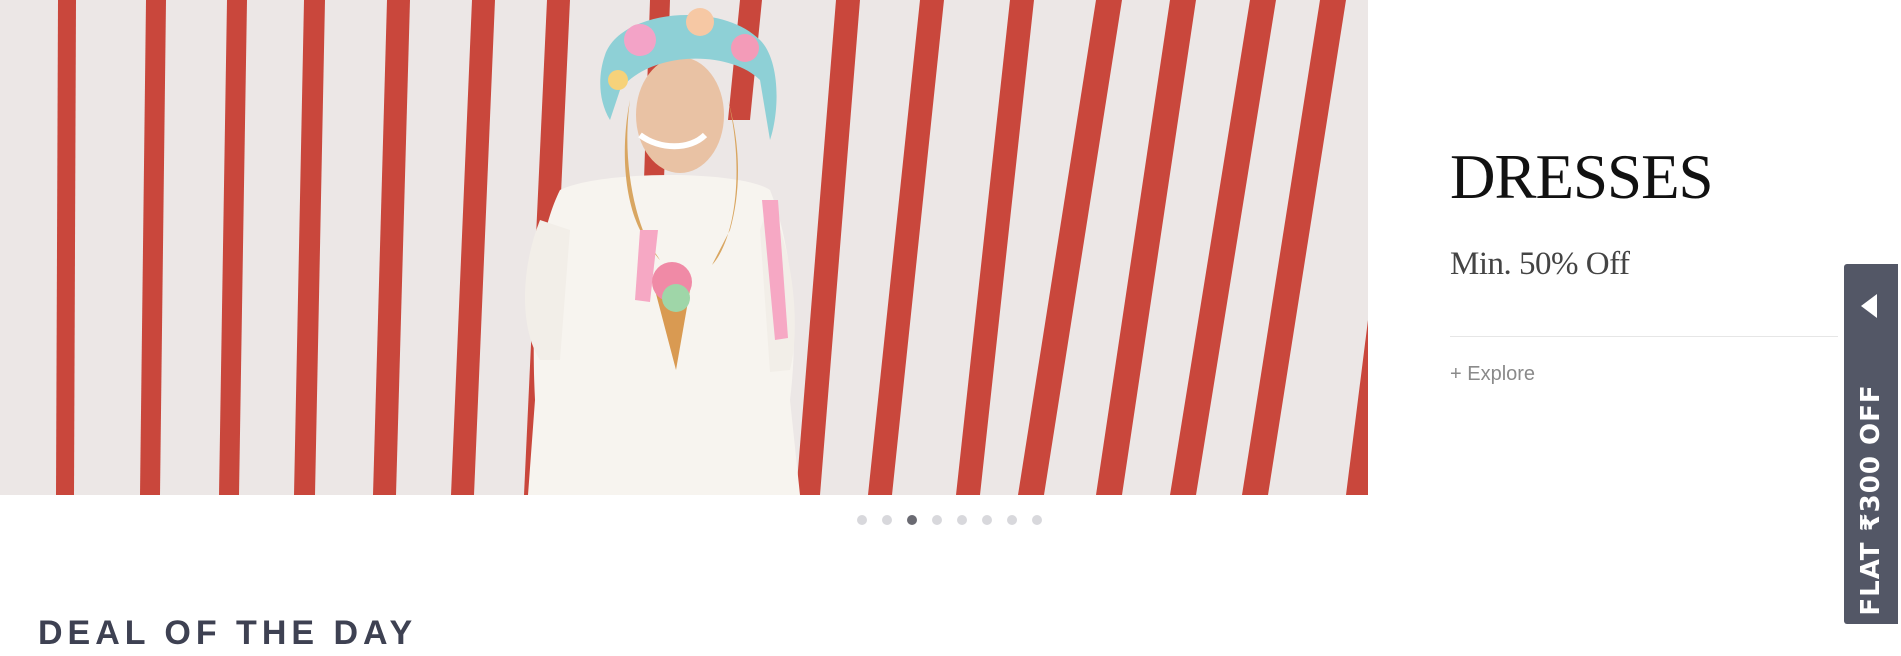 Image resolution: width=1901 pixels, height=656 pixels. I want to click on offer-tab-label: FLAT ₹300 OFF, so click(1871, 500).